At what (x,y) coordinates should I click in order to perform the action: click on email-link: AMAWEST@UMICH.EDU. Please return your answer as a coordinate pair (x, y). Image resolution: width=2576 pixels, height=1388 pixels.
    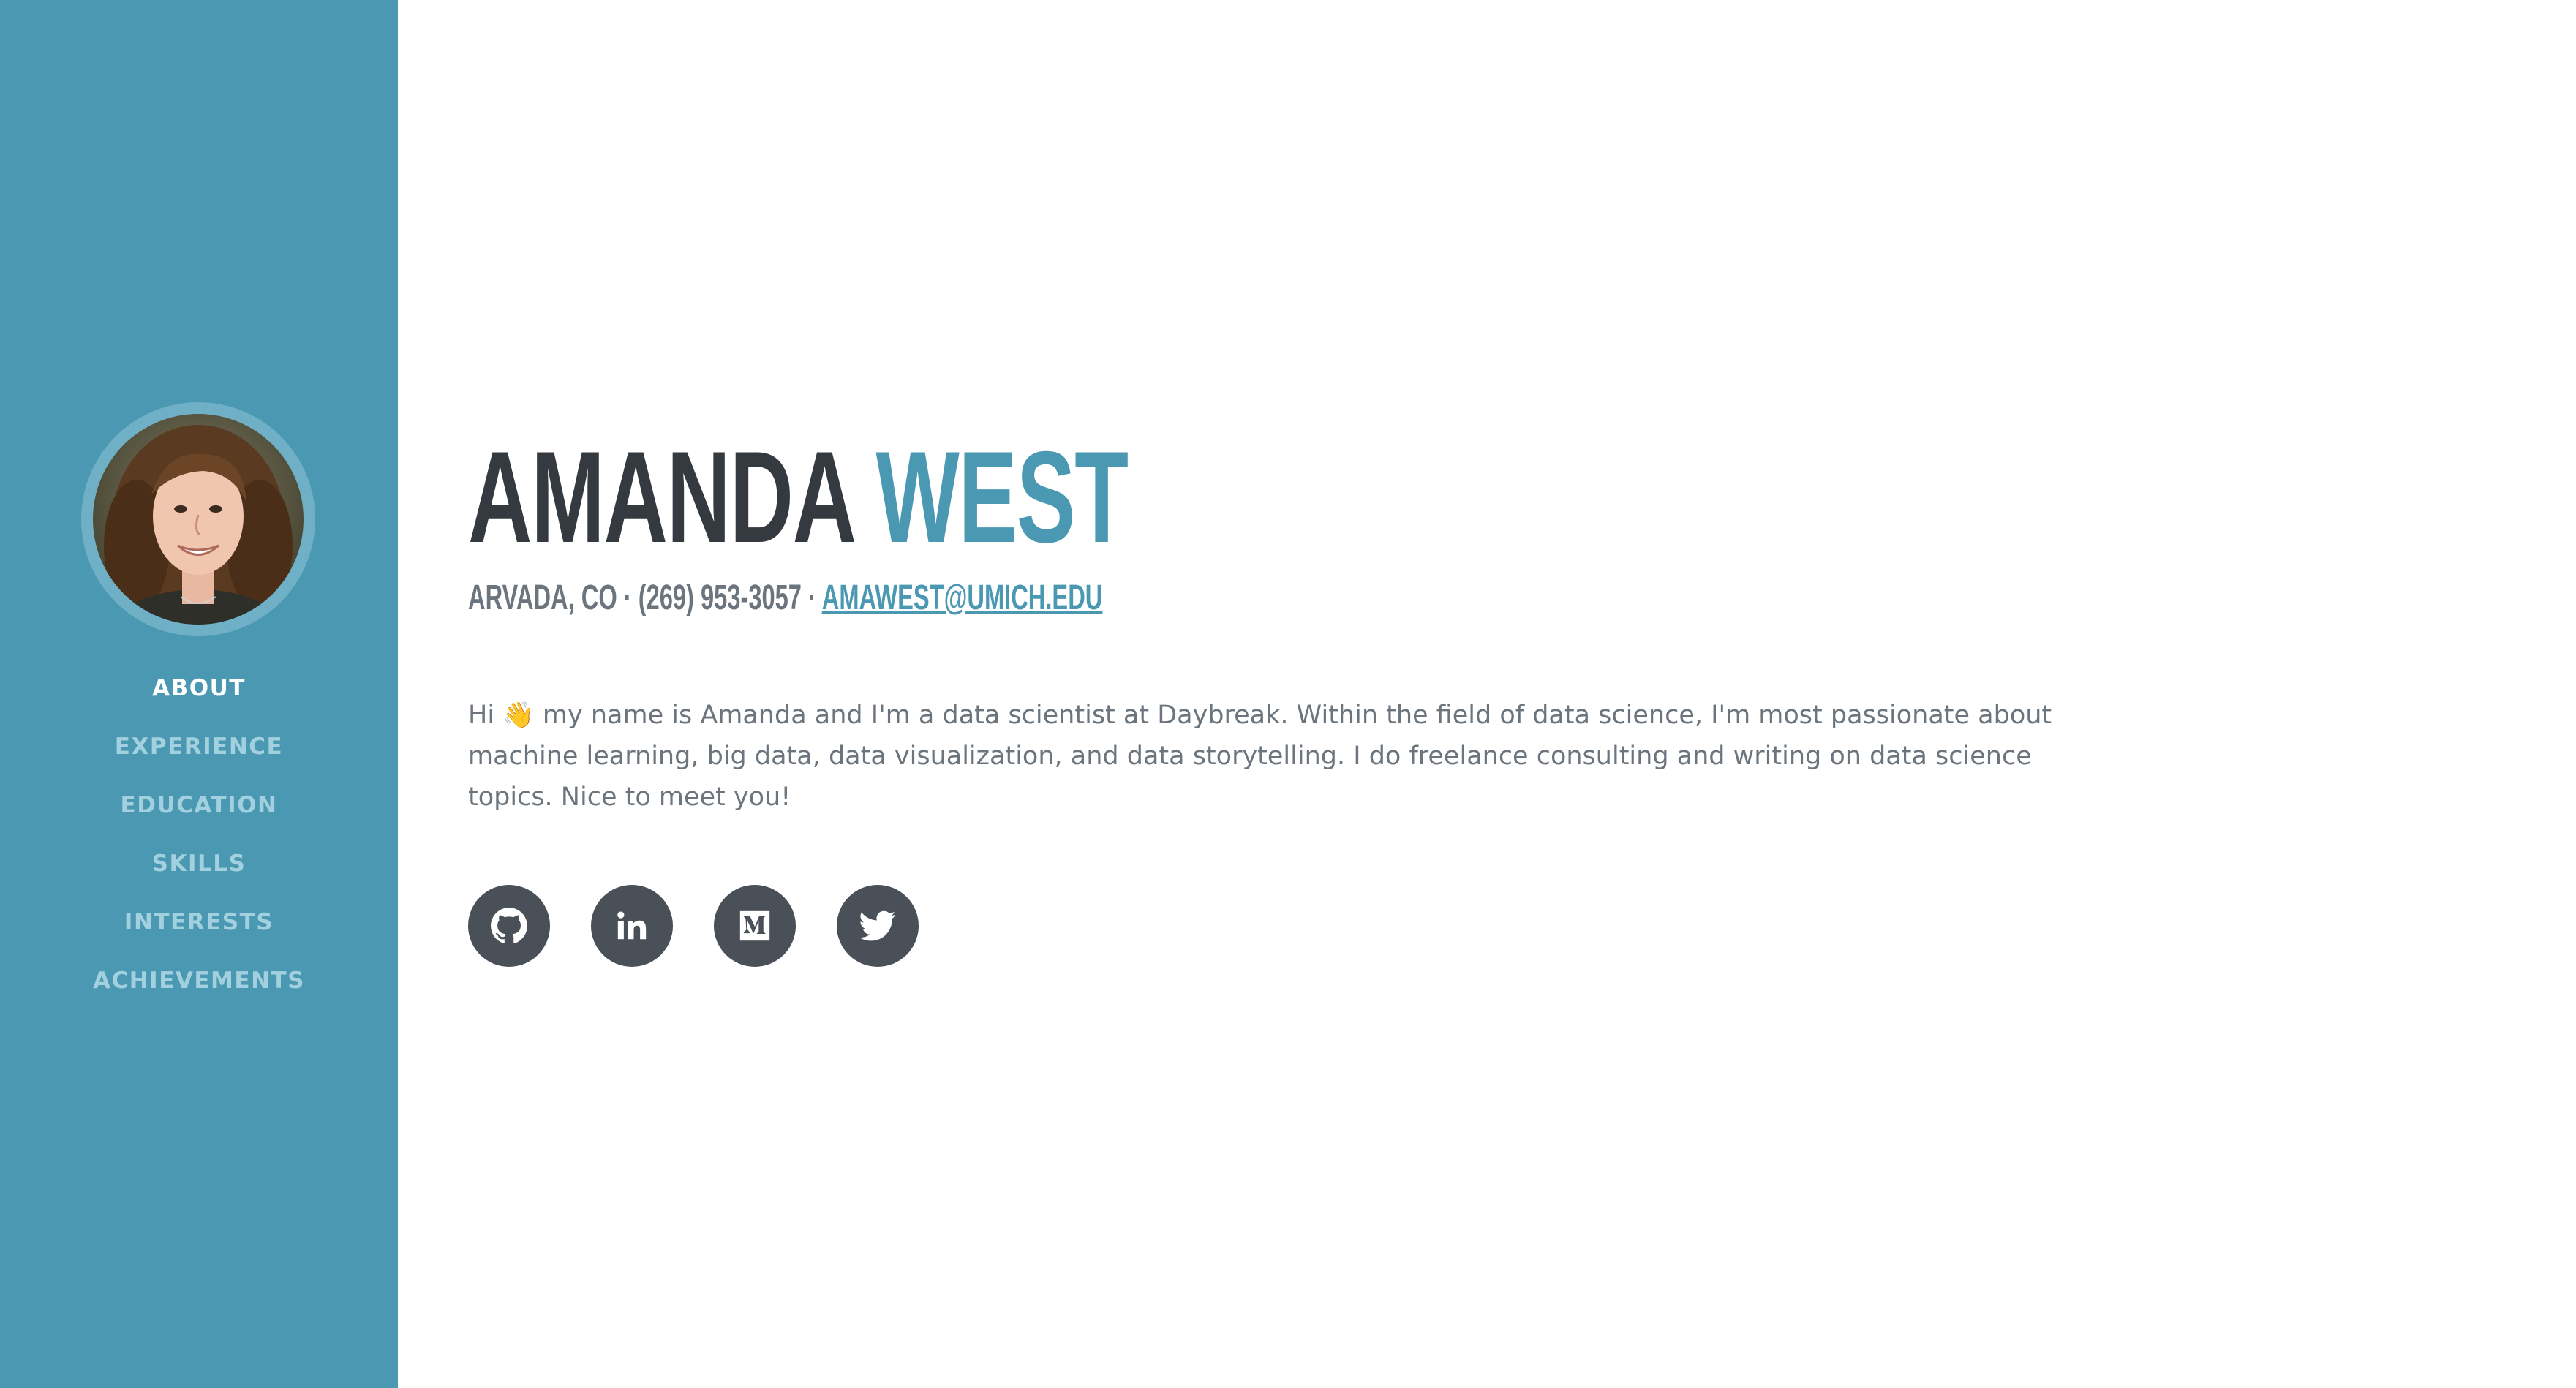
    Looking at the image, I should click on (962, 597).